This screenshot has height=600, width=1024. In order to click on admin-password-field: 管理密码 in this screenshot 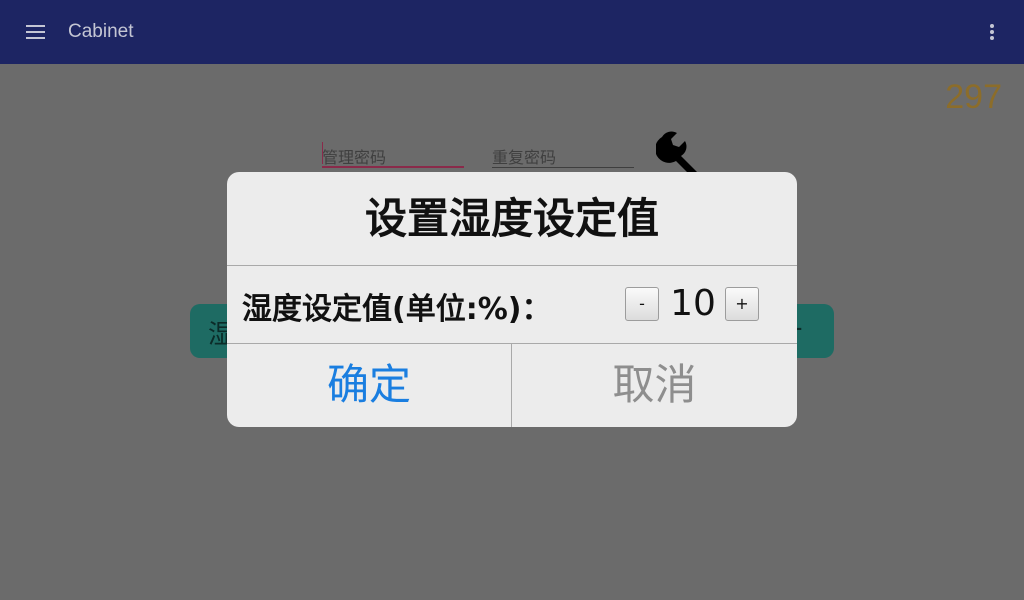, I will do `click(393, 154)`.